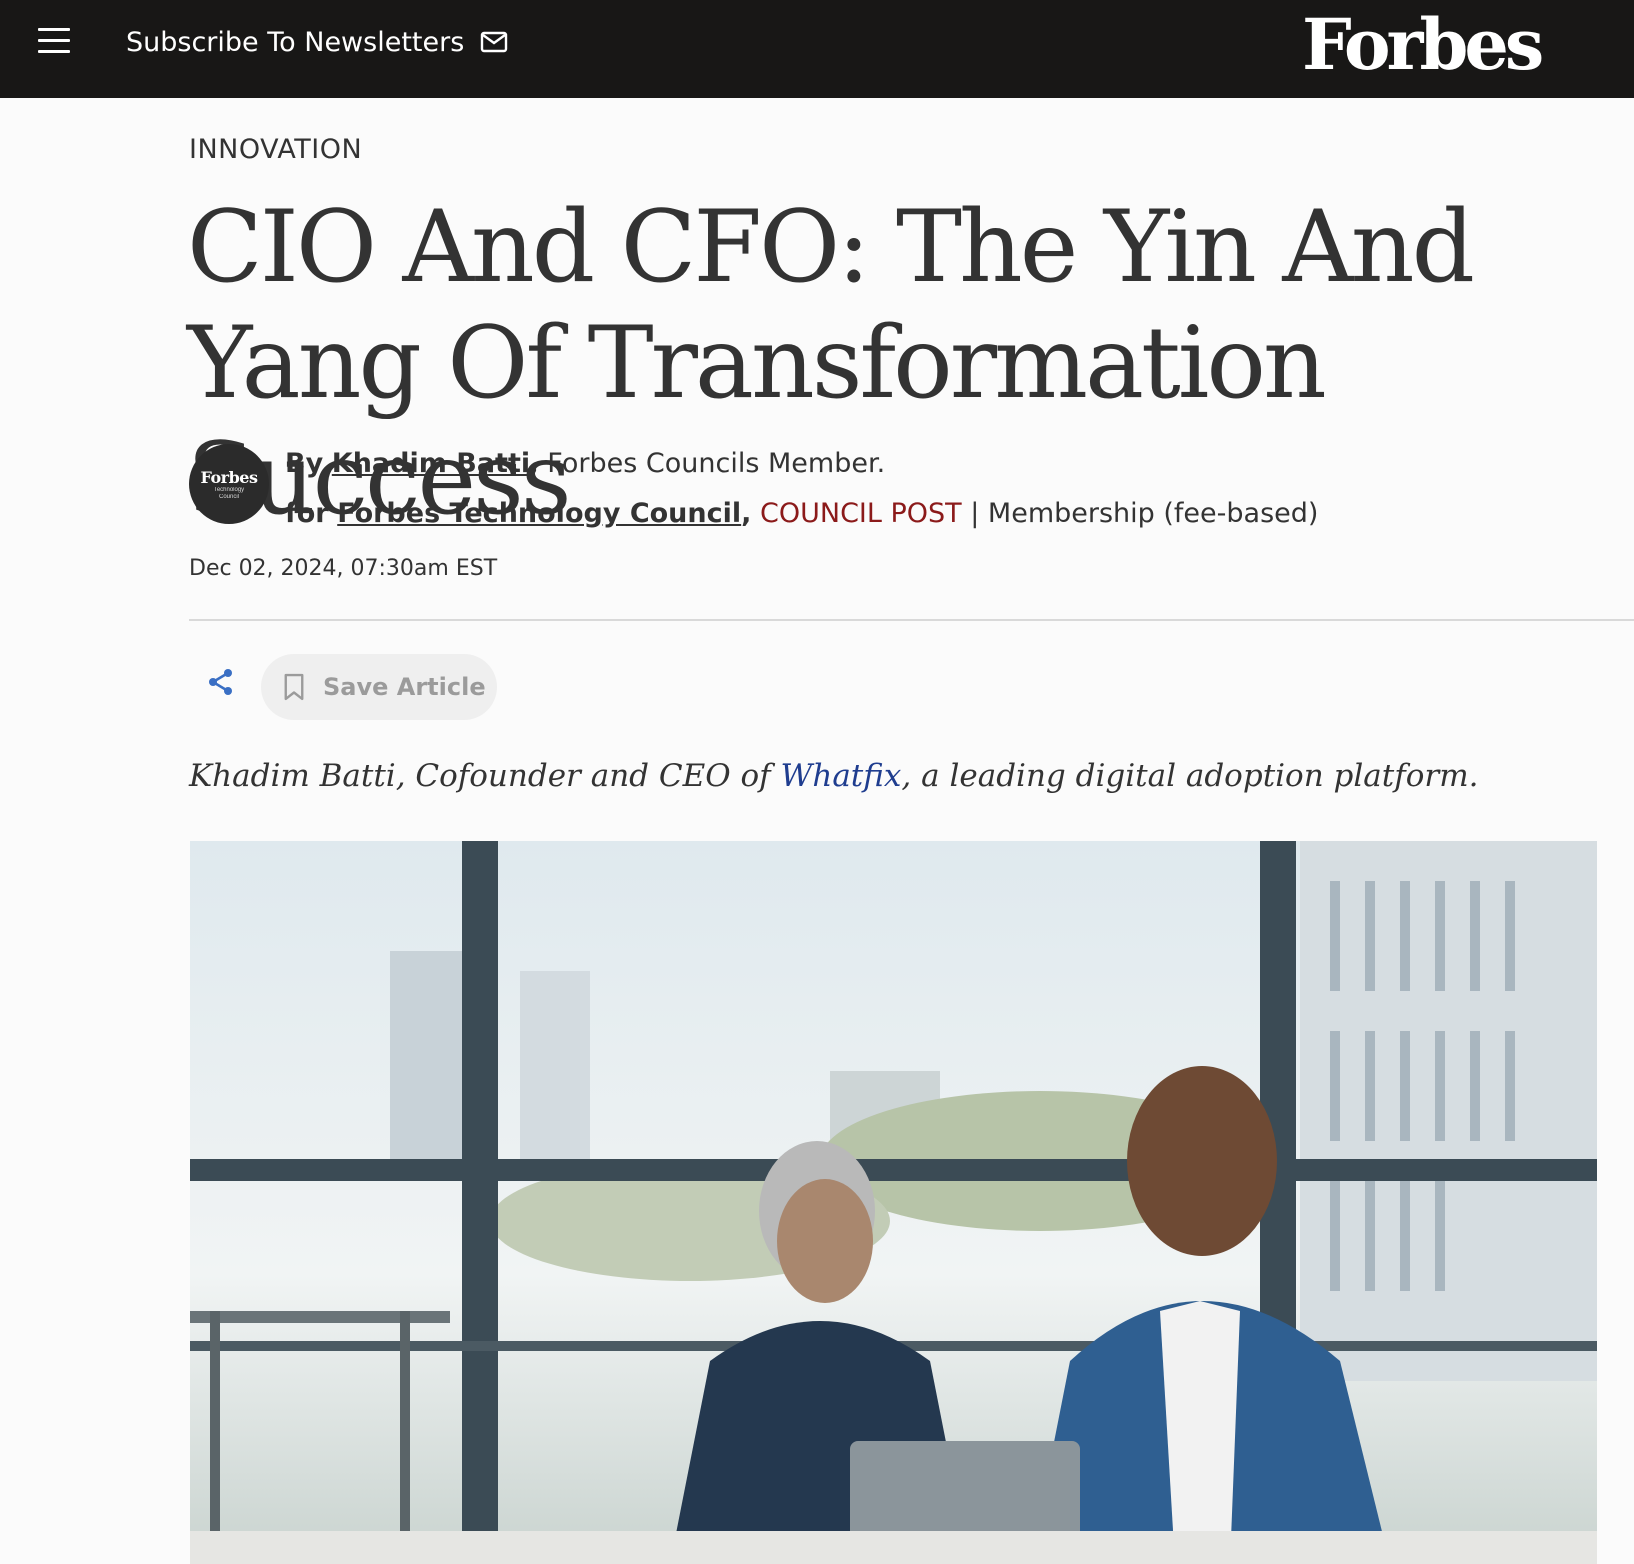 The width and height of the screenshot is (1634, 1564). What do you see at coordinates (221, 682) in the screenshot?
I see `share-icon` at bounding box center [221, 682].